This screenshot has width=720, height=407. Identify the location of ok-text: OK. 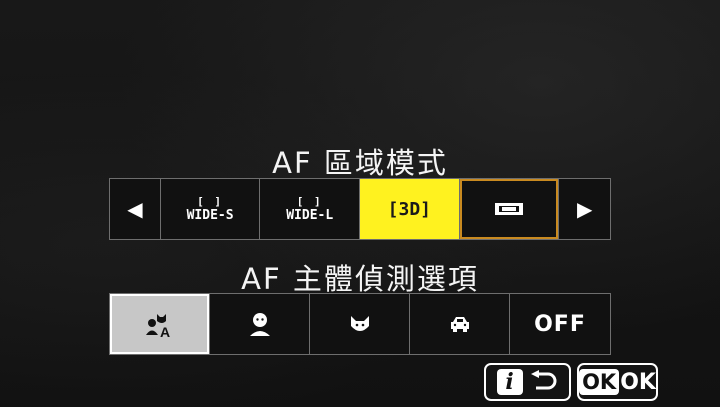
(638, 382).